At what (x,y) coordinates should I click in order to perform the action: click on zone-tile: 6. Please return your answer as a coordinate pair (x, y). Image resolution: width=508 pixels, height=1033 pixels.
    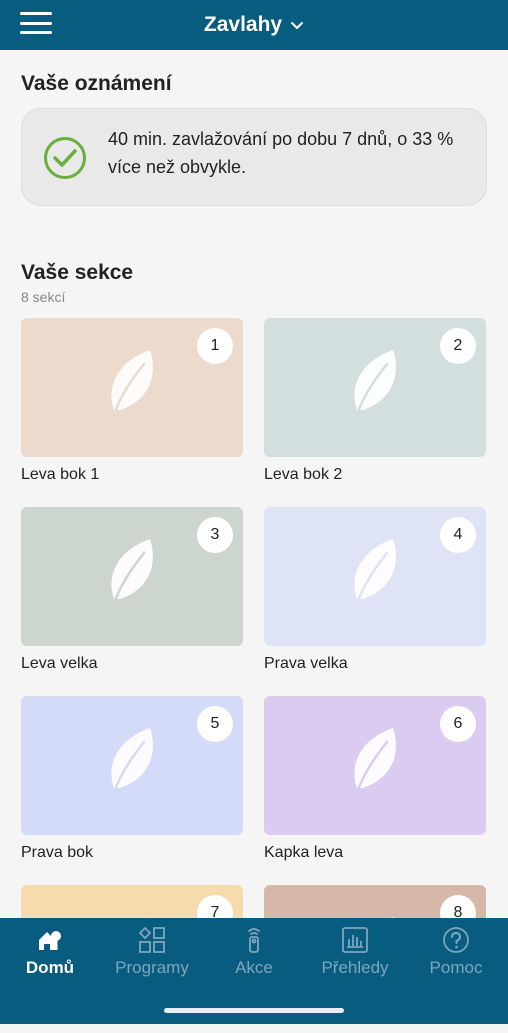
    Looking at the image, I should click on (375, 765).